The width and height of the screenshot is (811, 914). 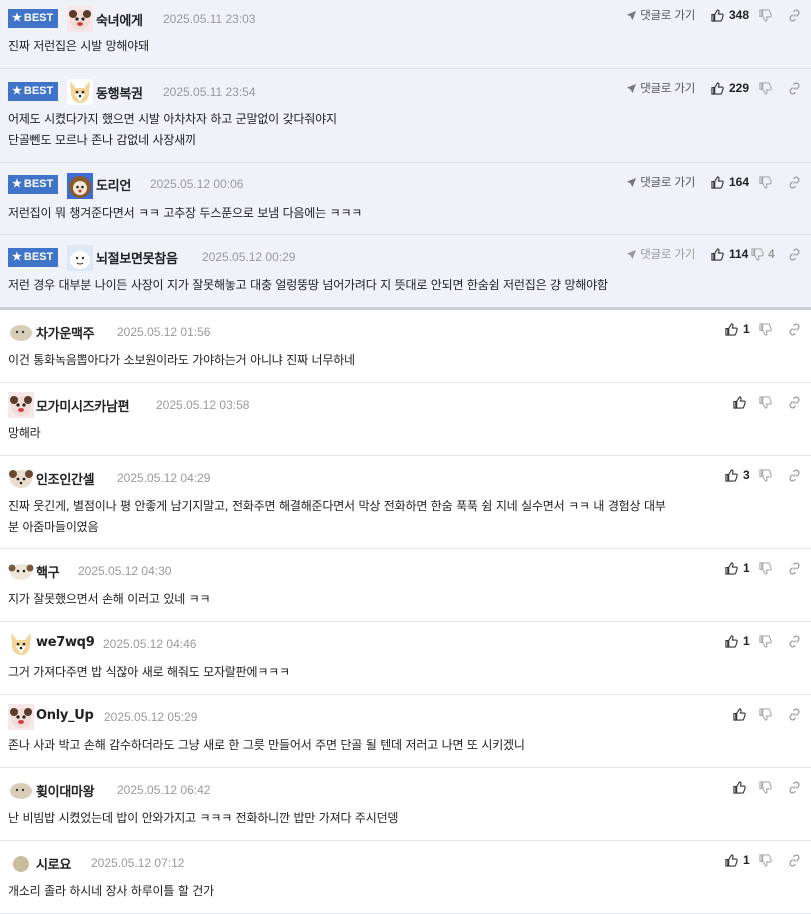 I want to click on author-nickname: Only_Up, so click(x=65, y=715).